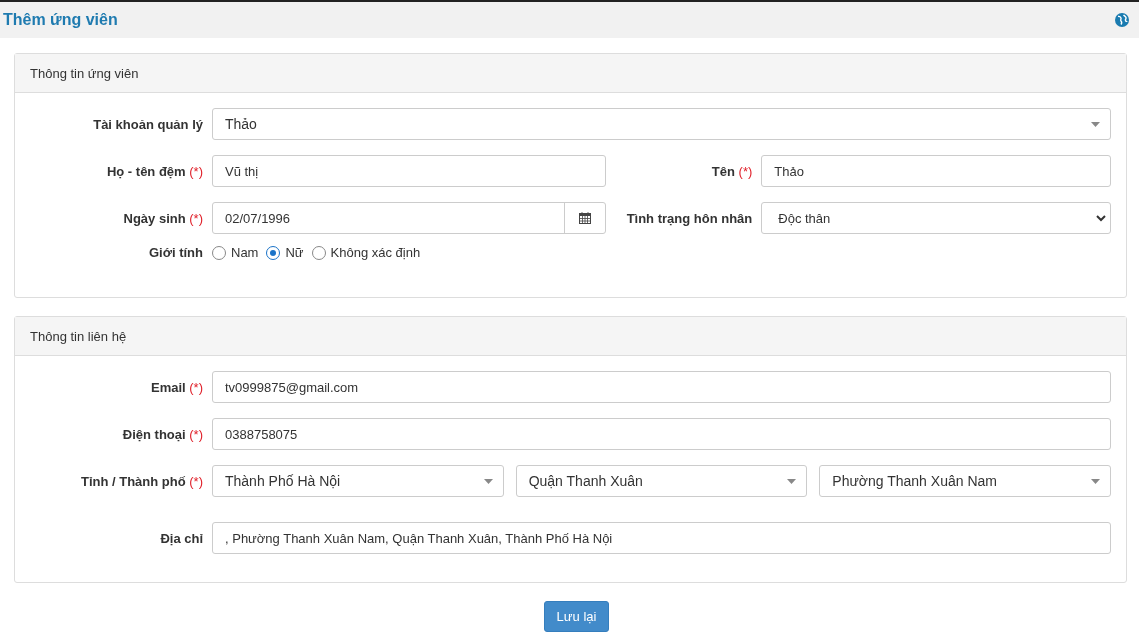 The width and height of the screenshot is (1139, 635). I want to click on page-title: Thêm ứng viên, so click(60, 20).